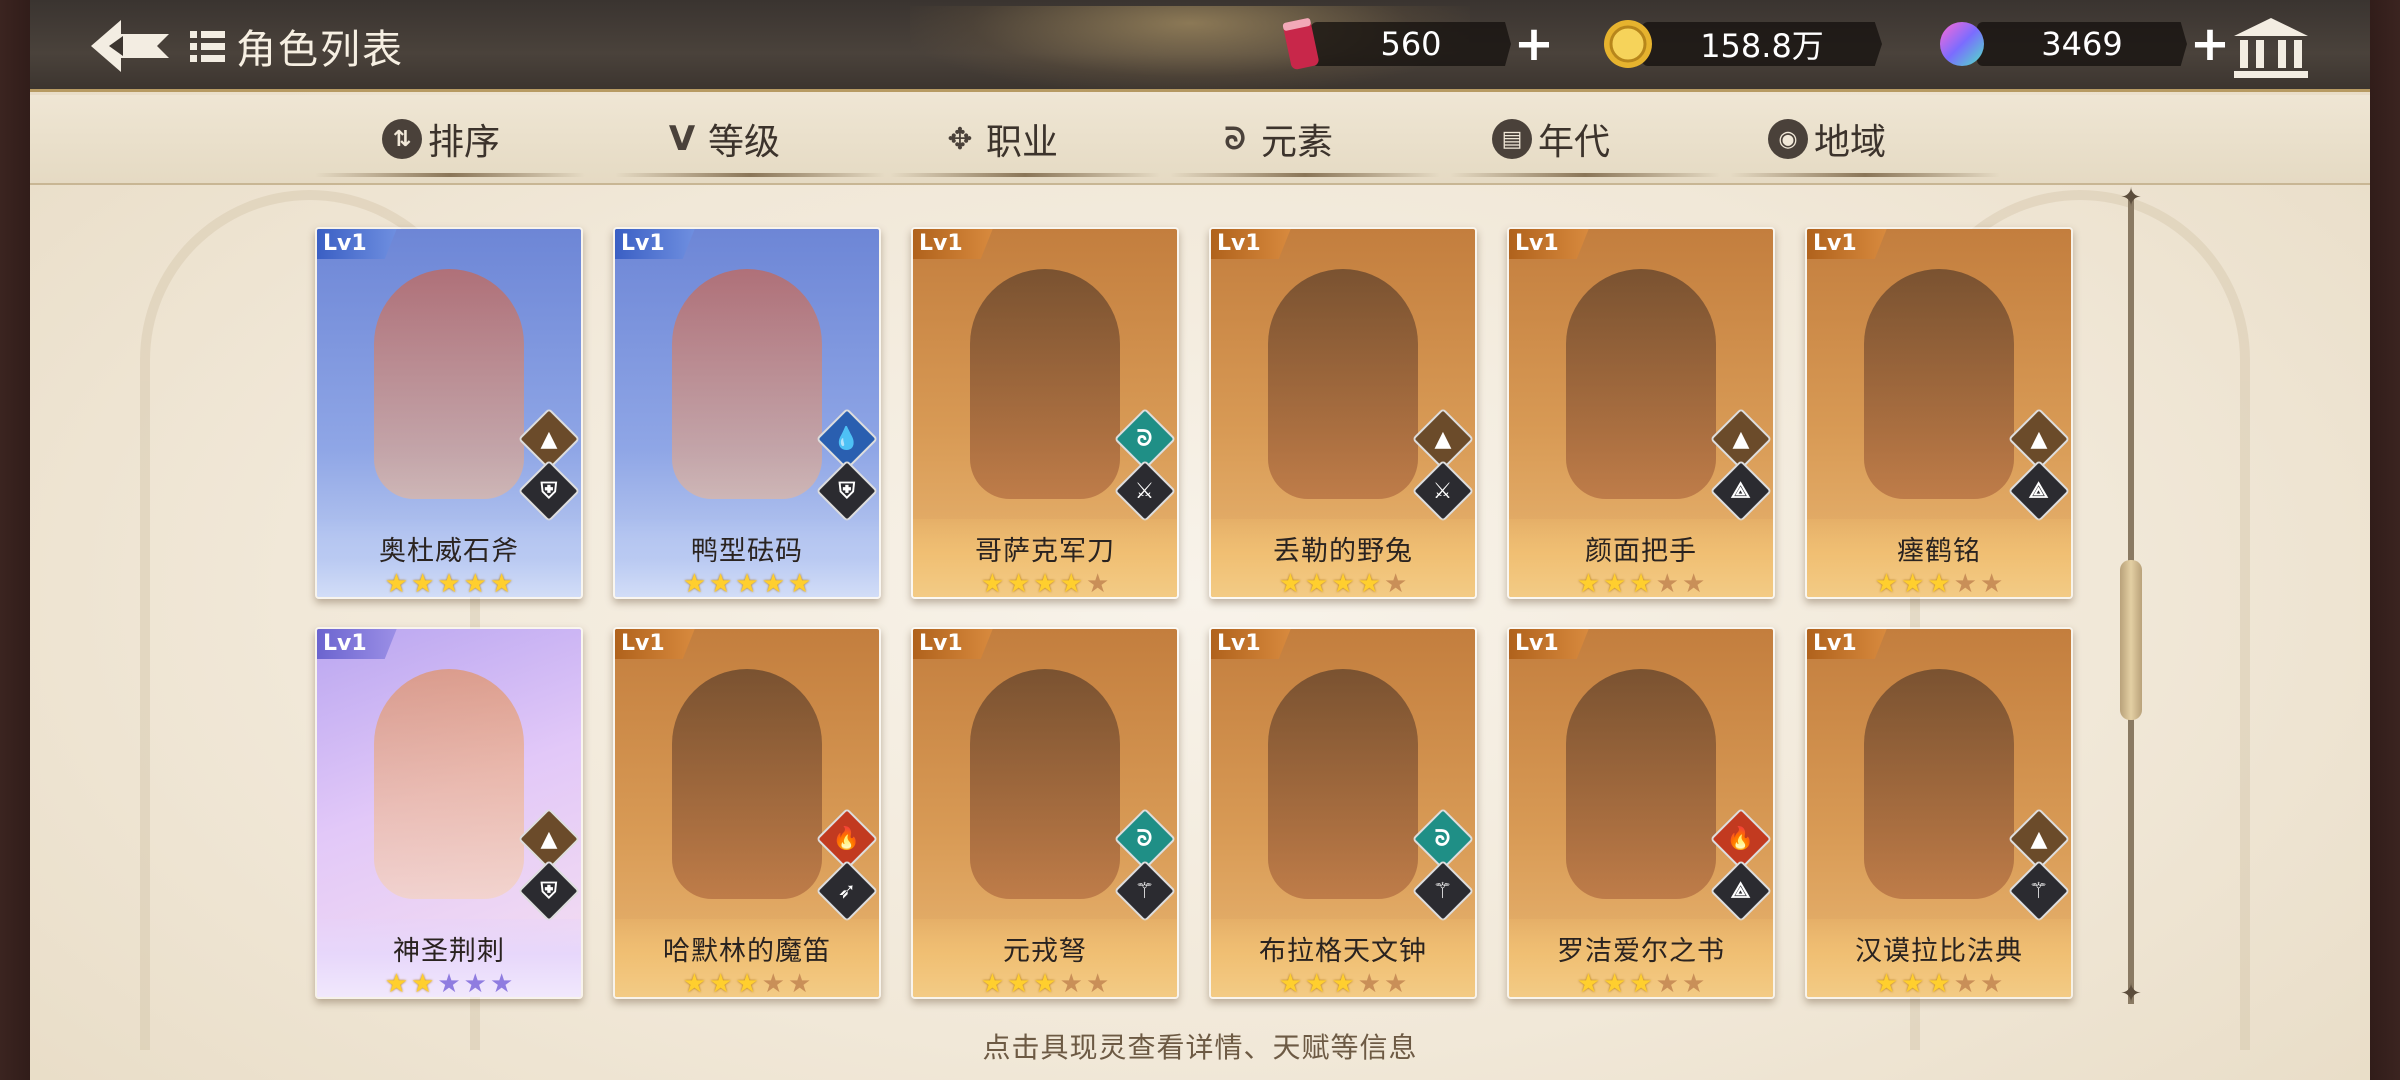  What do you see at coordinates (1939, 958) in the screenshot?
I see `card-name-bar: 汉谟拉比法典 ★ ★ ★ ★ ★` at bounding box center [1939, 958].